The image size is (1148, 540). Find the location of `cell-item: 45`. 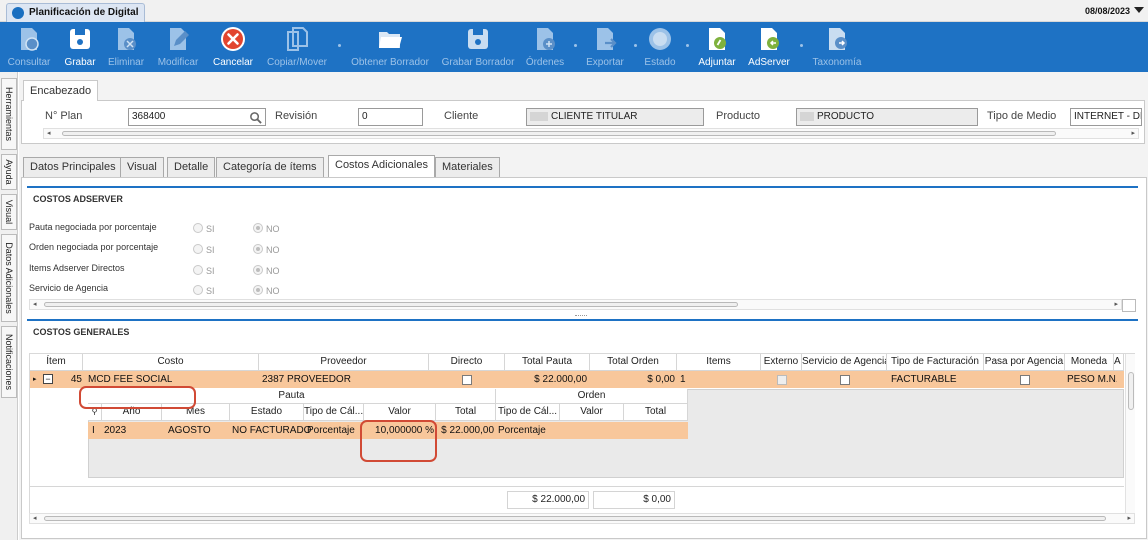

cell-item: 45 is located at coordinates (76, 379).